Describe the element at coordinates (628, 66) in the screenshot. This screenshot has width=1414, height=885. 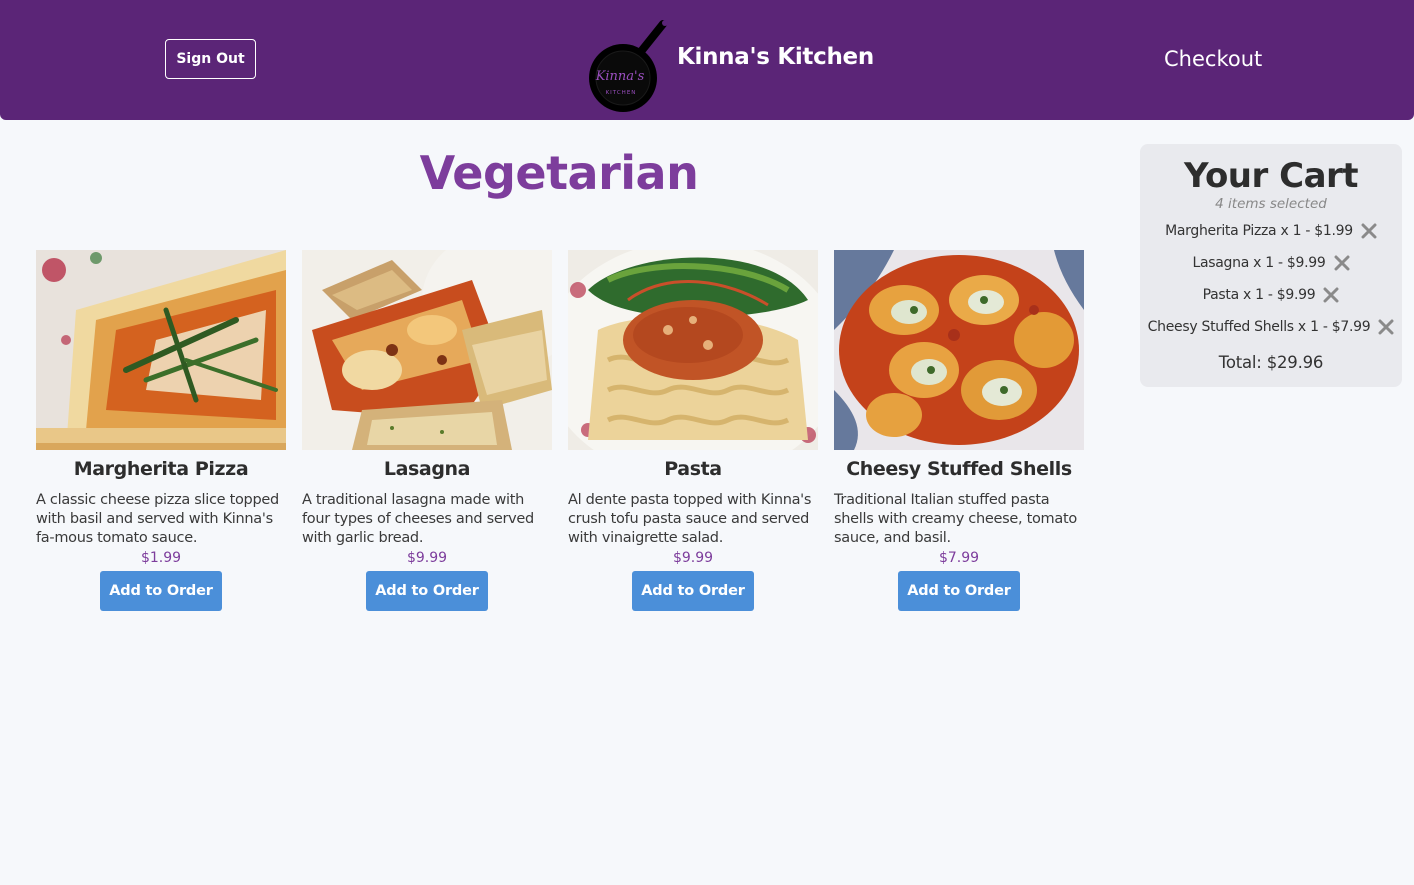
I see `kitchen-logo: Kinna's KITCHEN` at that location.